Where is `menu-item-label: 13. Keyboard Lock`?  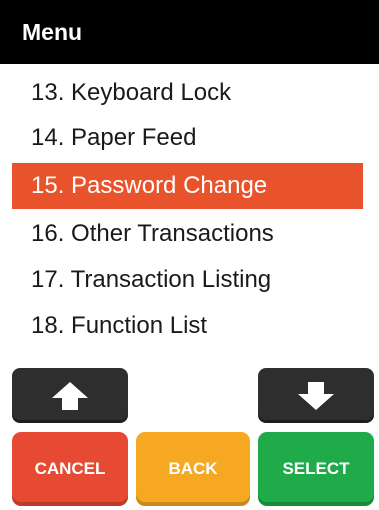
menu-item-label: 13. Keyboard Lock is located at coordinates (131, 92).